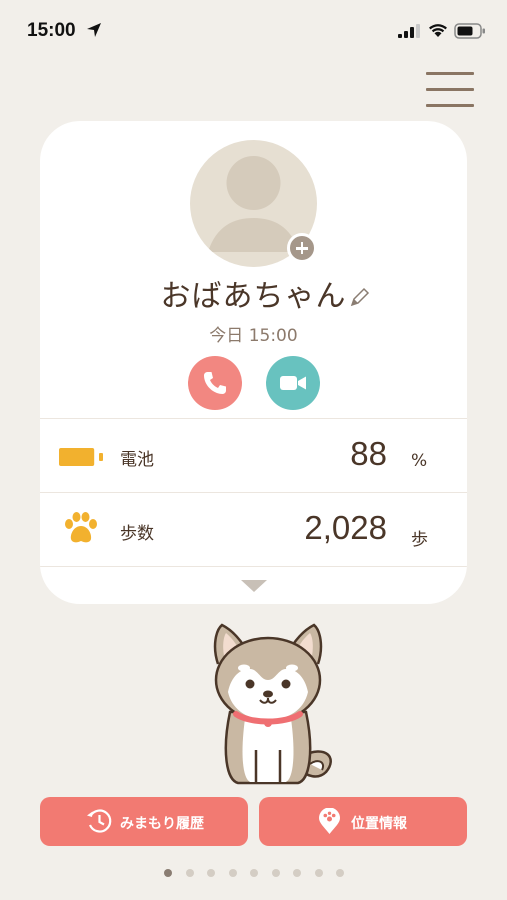  I want to click on steps-label: 歩数, so click(137, 534).